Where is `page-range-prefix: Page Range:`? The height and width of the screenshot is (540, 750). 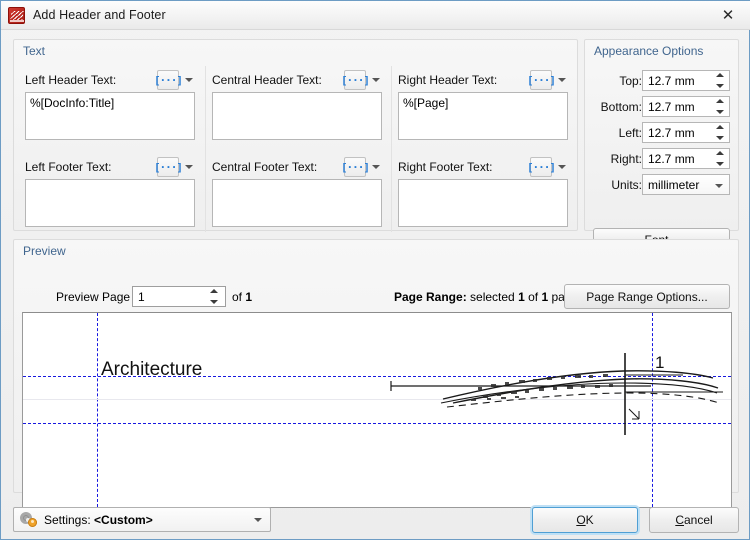
page-range-prefix: Page Range: is located at coordinates (430, 297).